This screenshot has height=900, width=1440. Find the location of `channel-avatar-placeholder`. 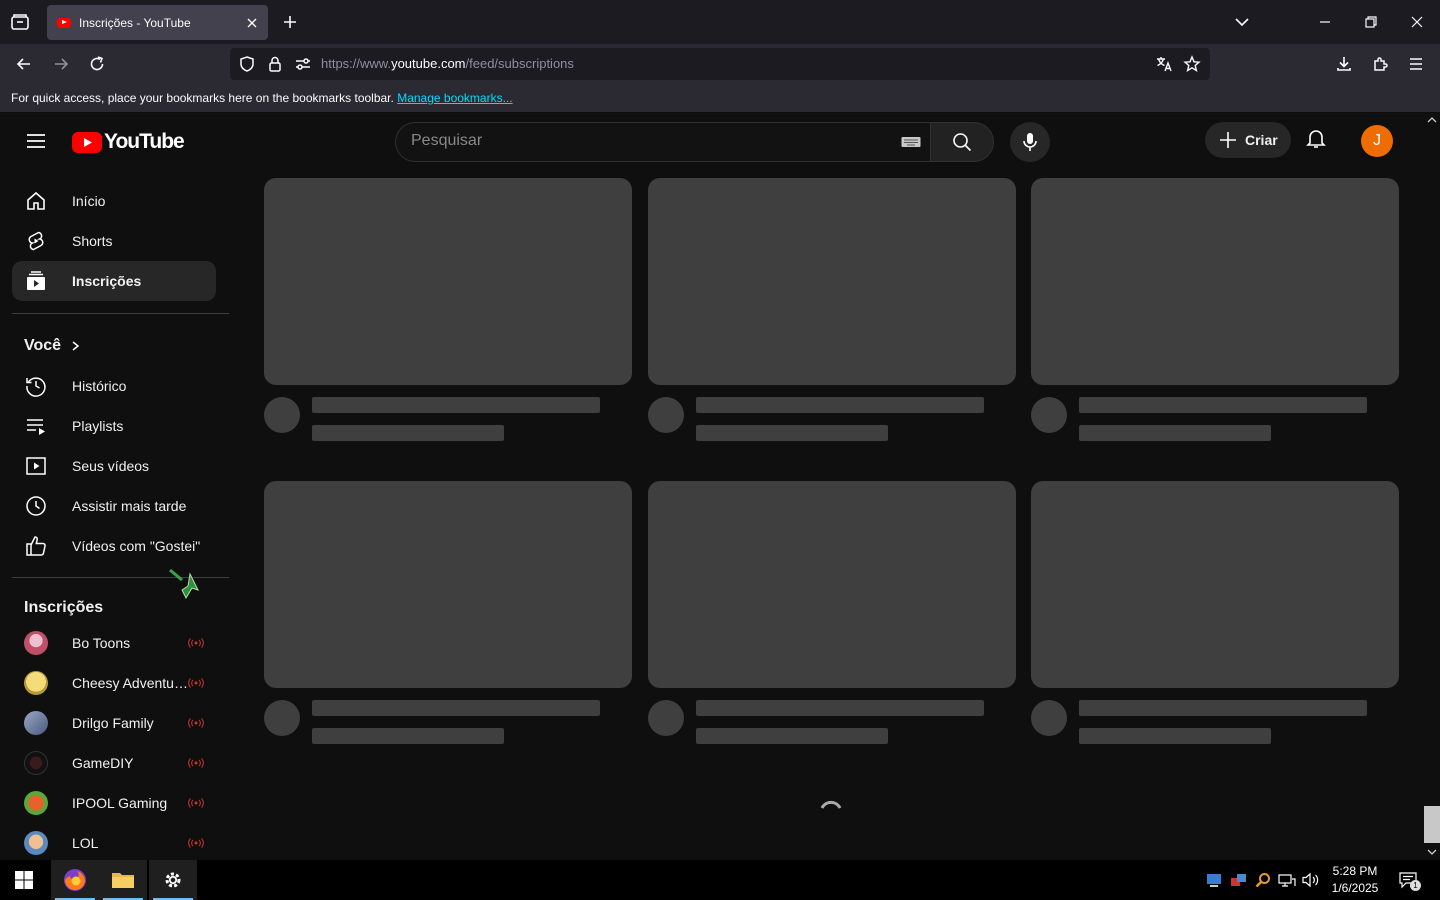

channel-avatar-placeholder is located at coordinates (282, 415).